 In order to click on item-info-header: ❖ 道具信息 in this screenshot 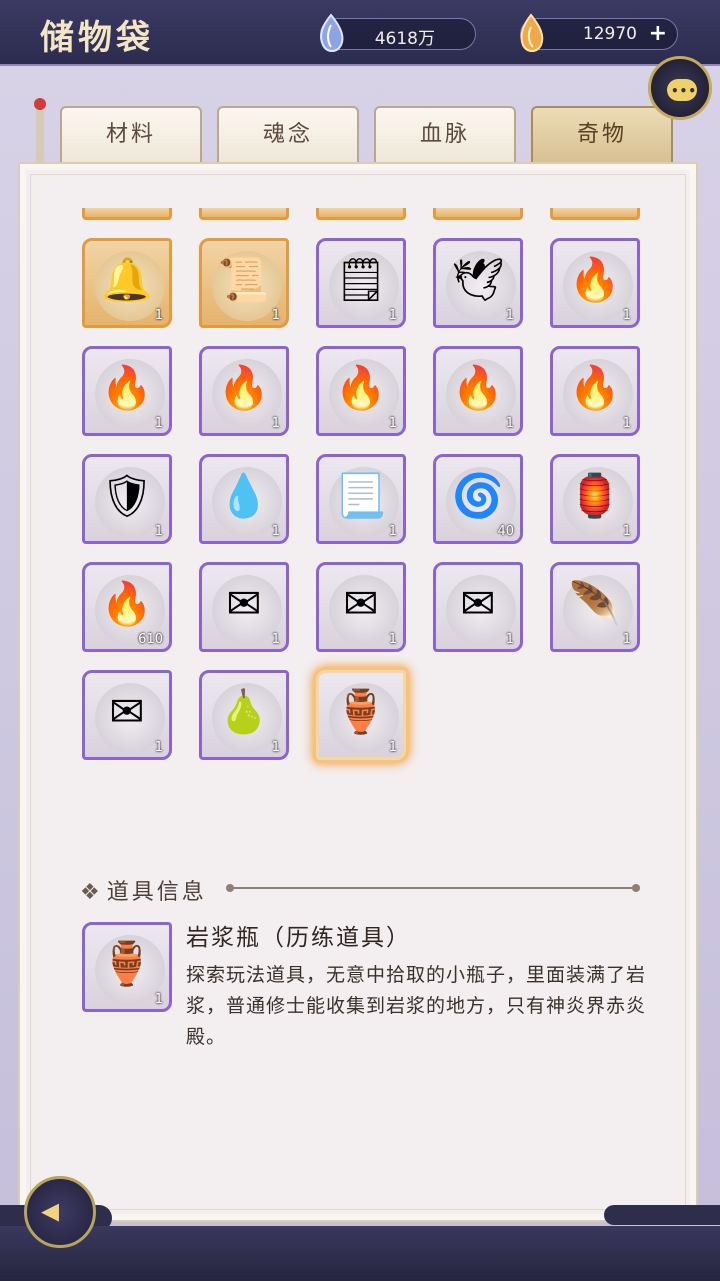, I will do `click(143, 890)`.